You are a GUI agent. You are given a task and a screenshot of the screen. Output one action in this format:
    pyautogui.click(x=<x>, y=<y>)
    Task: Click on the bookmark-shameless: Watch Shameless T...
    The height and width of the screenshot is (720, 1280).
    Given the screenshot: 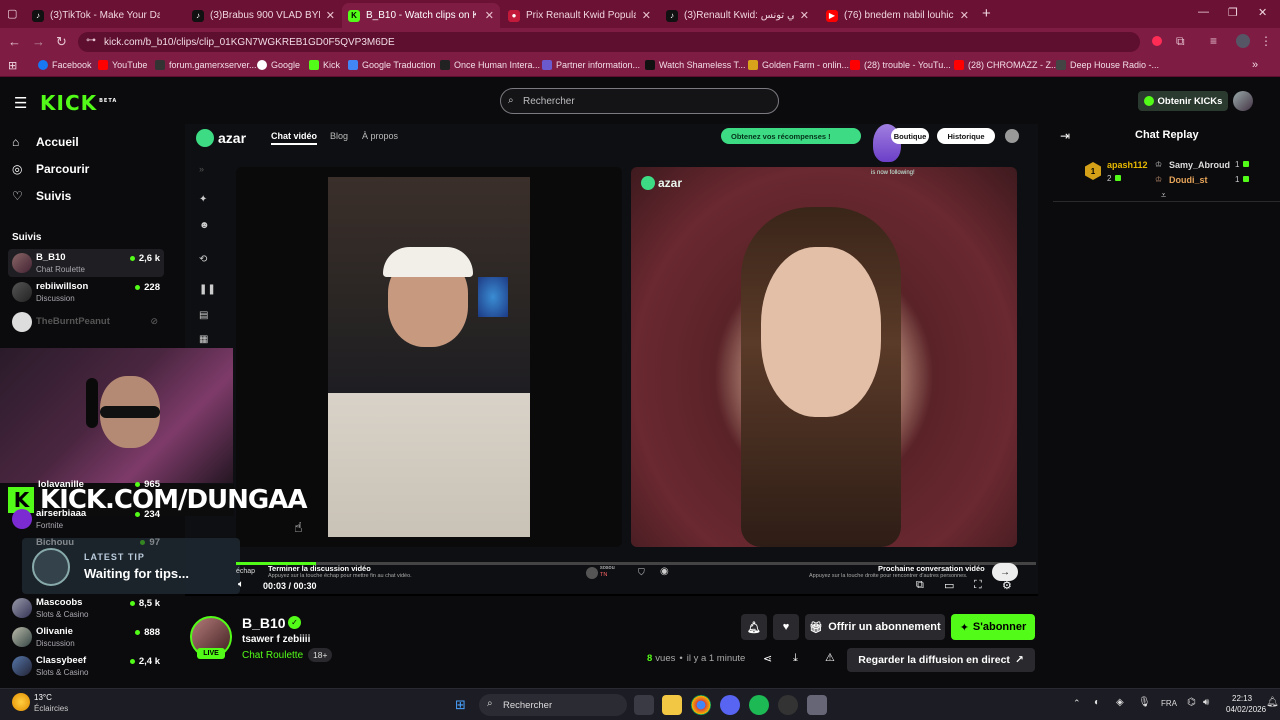 What is the action you would take?
    pyautogui.click(x=695, y=65)
    